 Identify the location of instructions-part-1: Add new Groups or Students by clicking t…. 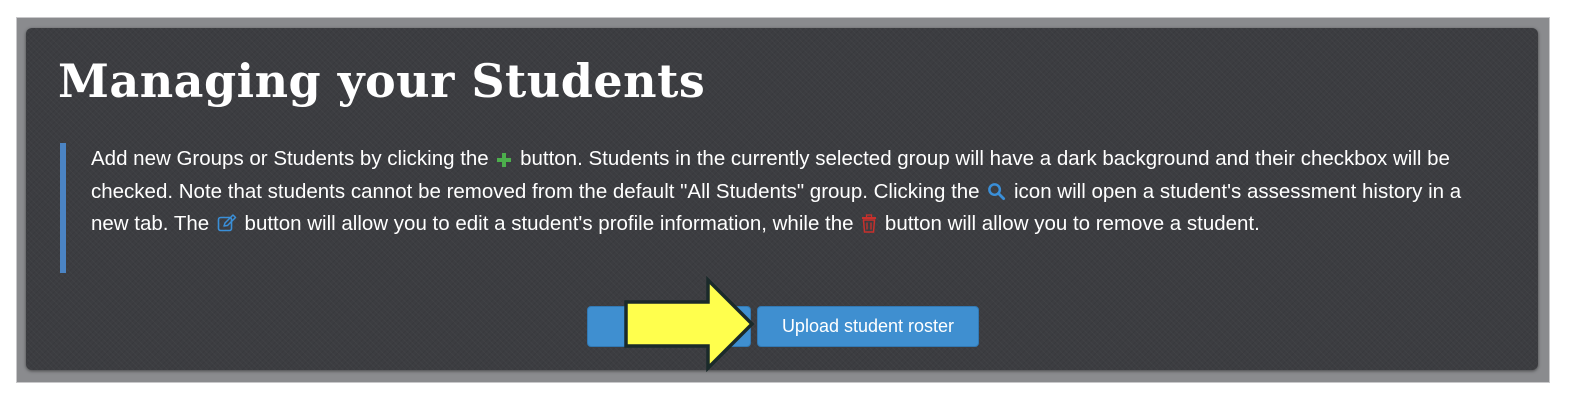
(293, 158).